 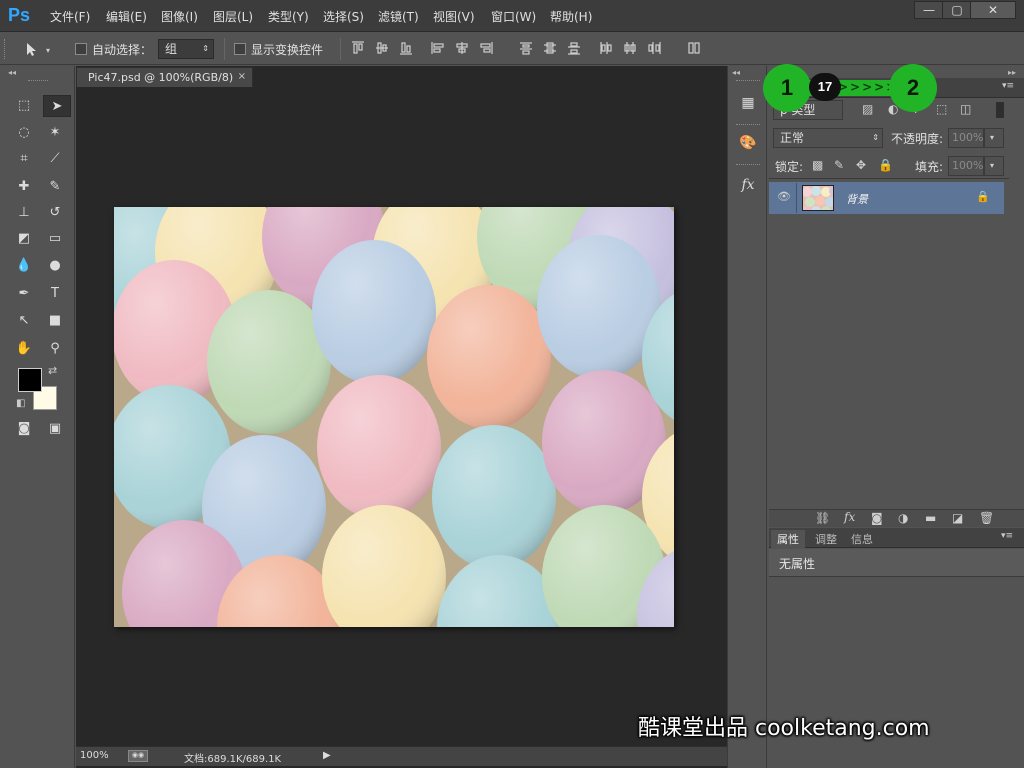 What do you see at coordinates (986, 518) in the screenshot?
I see `delete-layer-icon: 🗑` at bounding box center [986, 518].